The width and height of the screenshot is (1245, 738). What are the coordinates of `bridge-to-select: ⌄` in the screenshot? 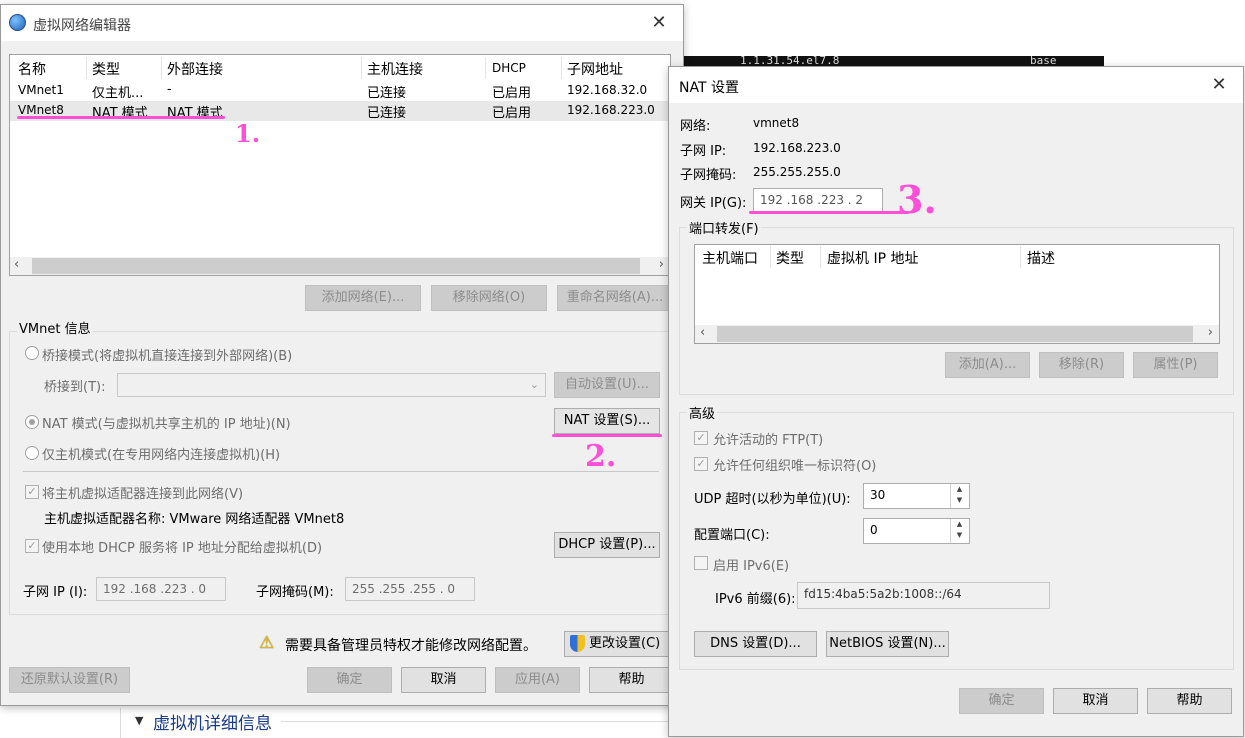 It's located at (331, 385).